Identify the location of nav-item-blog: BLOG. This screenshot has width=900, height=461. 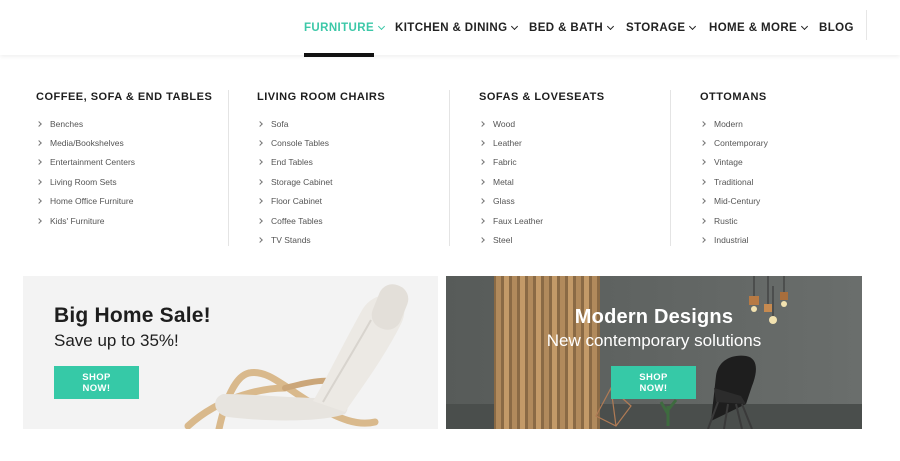
(836, 27).